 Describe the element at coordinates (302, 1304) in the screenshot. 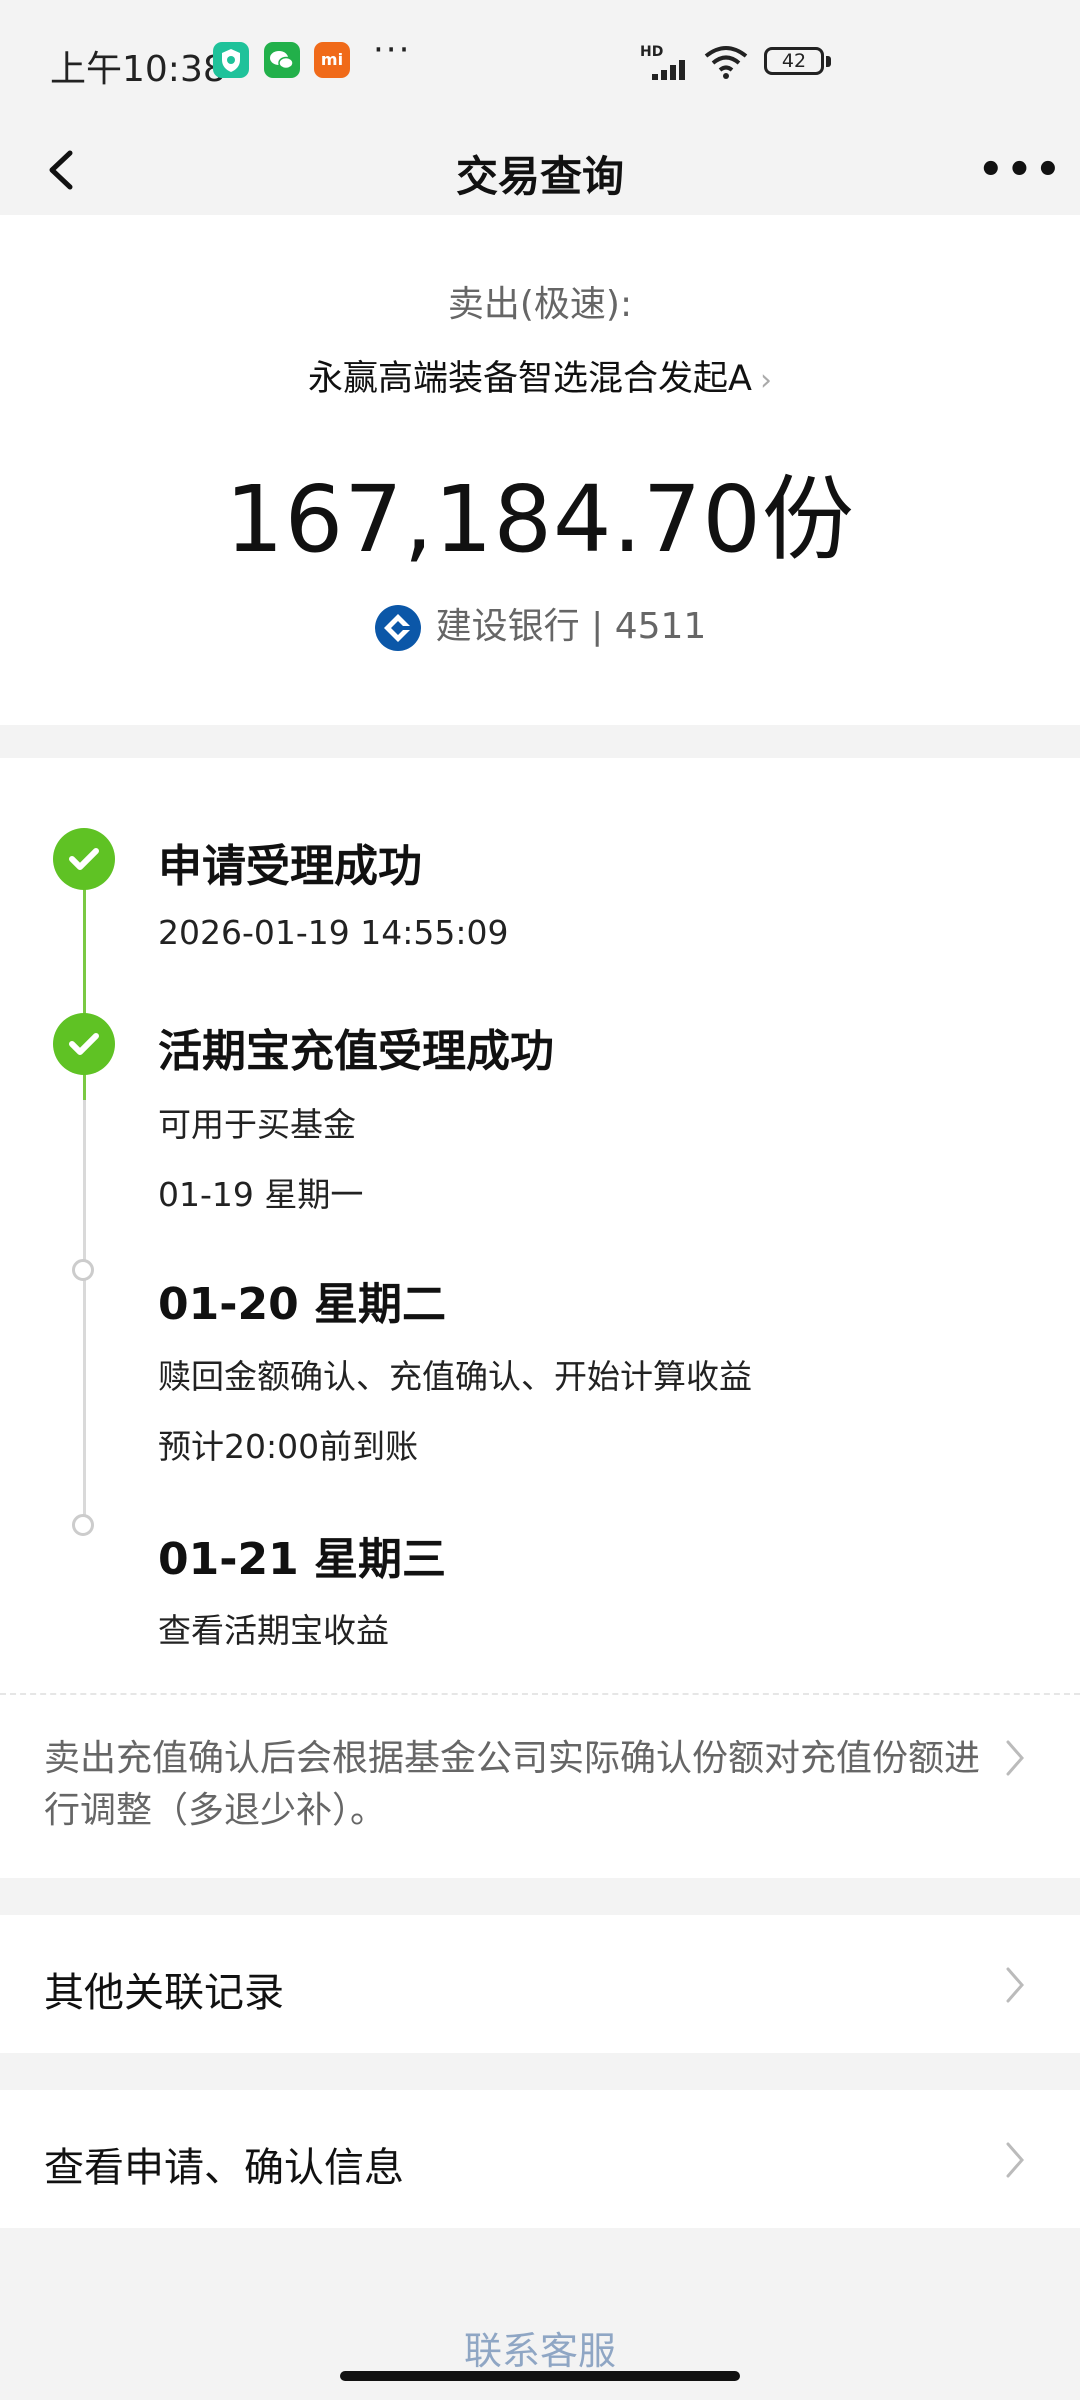

I see `timeline-step-title: 01-20 星期二` at that location.